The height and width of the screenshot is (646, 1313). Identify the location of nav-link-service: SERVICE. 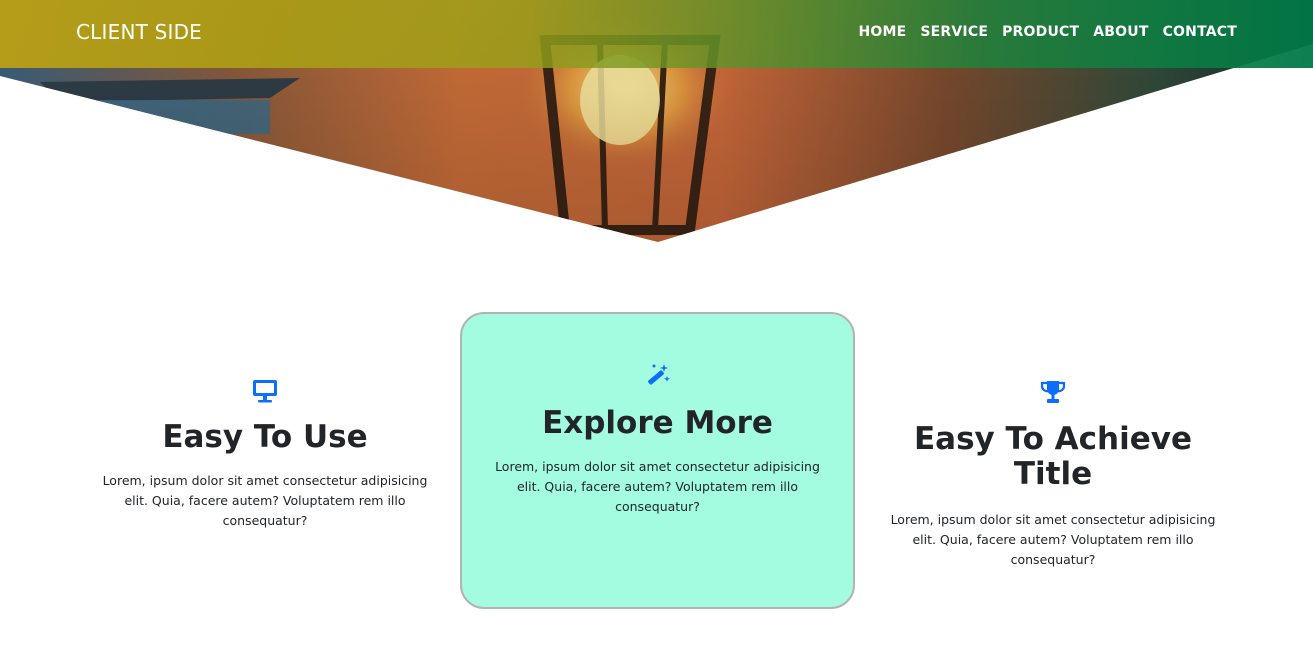
(954, 32).